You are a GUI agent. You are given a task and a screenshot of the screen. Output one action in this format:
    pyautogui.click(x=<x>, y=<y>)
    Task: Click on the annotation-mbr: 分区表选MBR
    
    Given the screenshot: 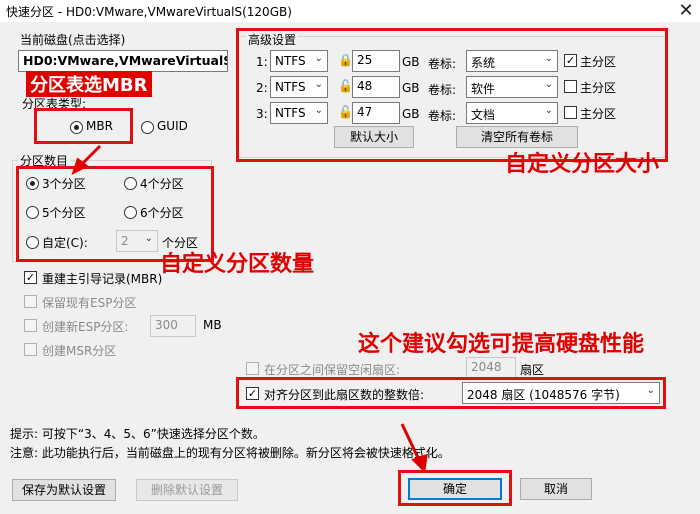 What is the action you would take?
    pyautogui.click(x=89, y=84)
    